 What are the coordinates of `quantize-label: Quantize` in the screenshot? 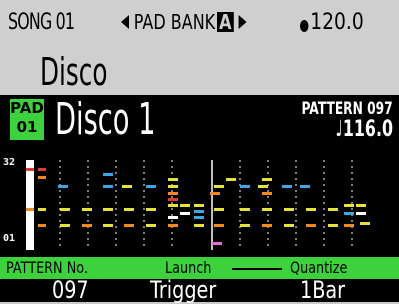 It's located at (319, 267).